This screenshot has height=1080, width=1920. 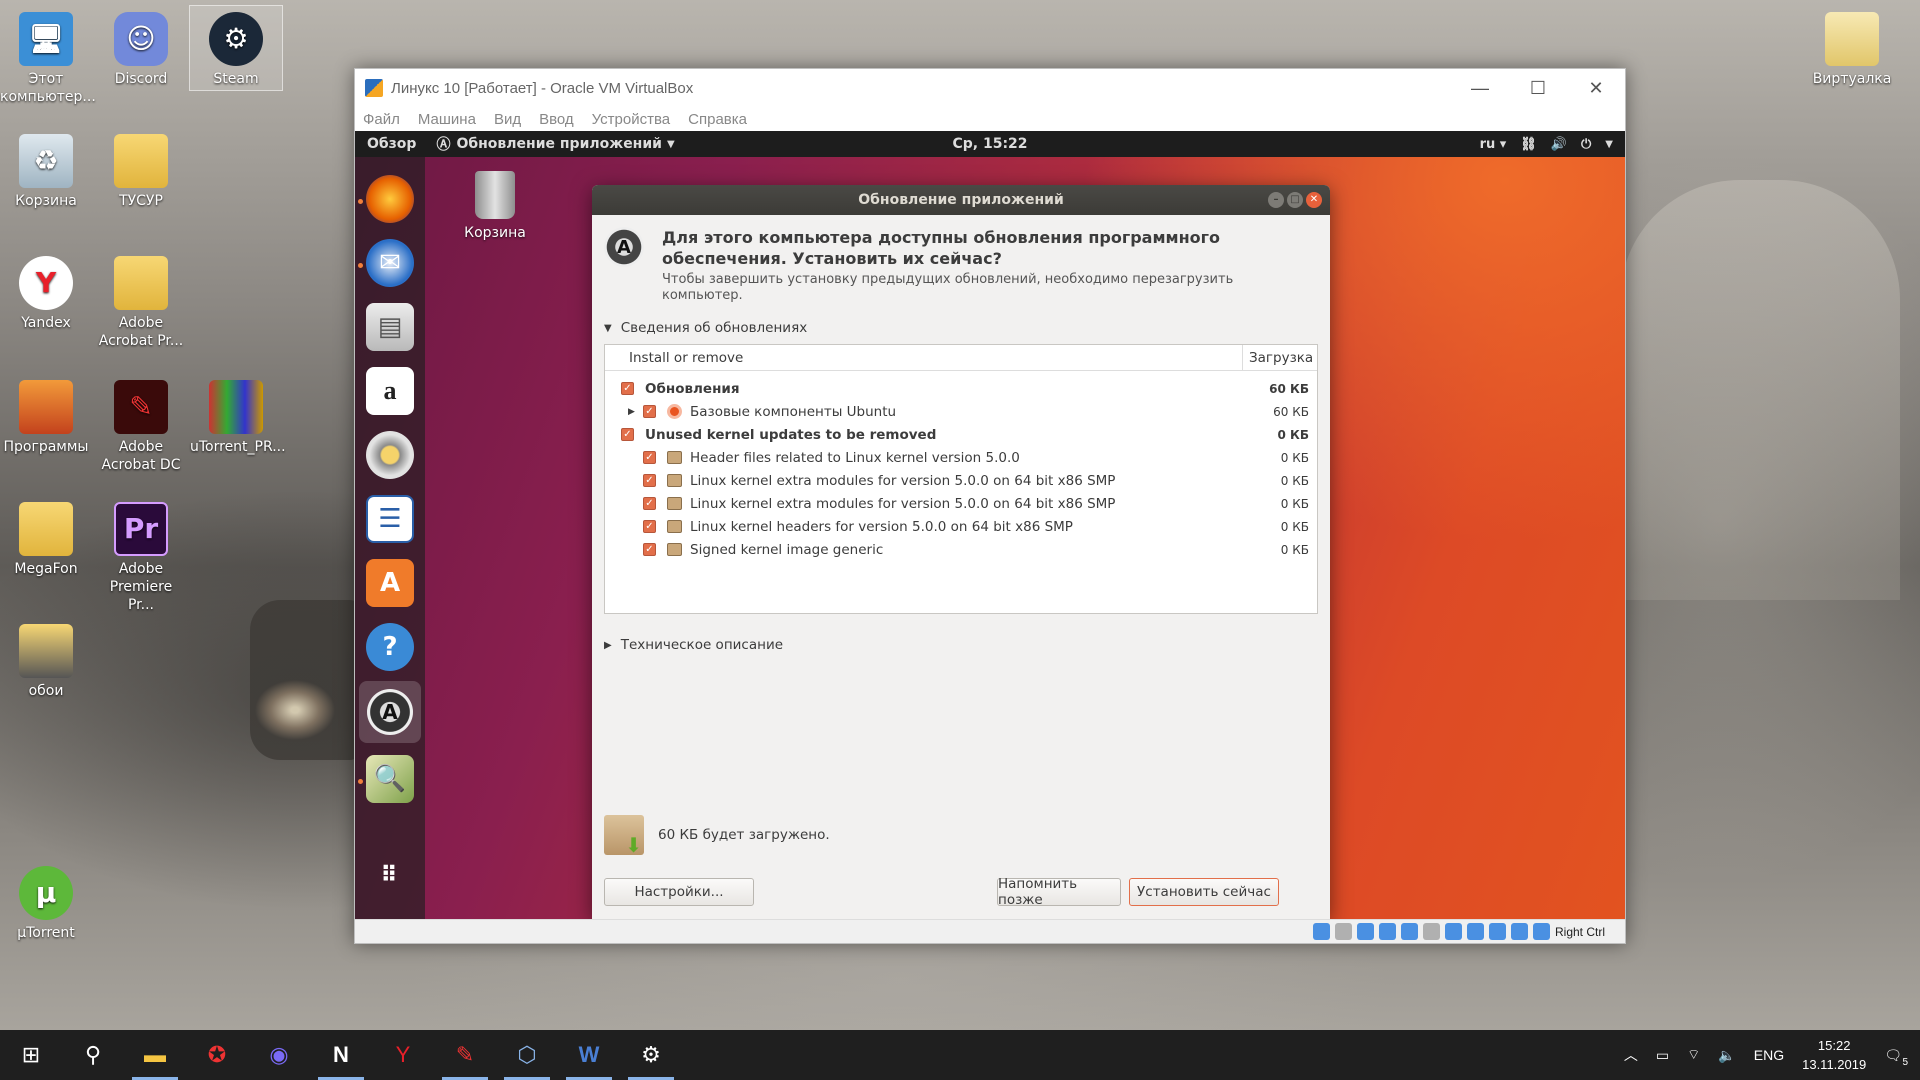 I want to click on tree-row-kernel-item: ✓ Signed kernel image generic 0 КБ, so click(x=961, y=549).